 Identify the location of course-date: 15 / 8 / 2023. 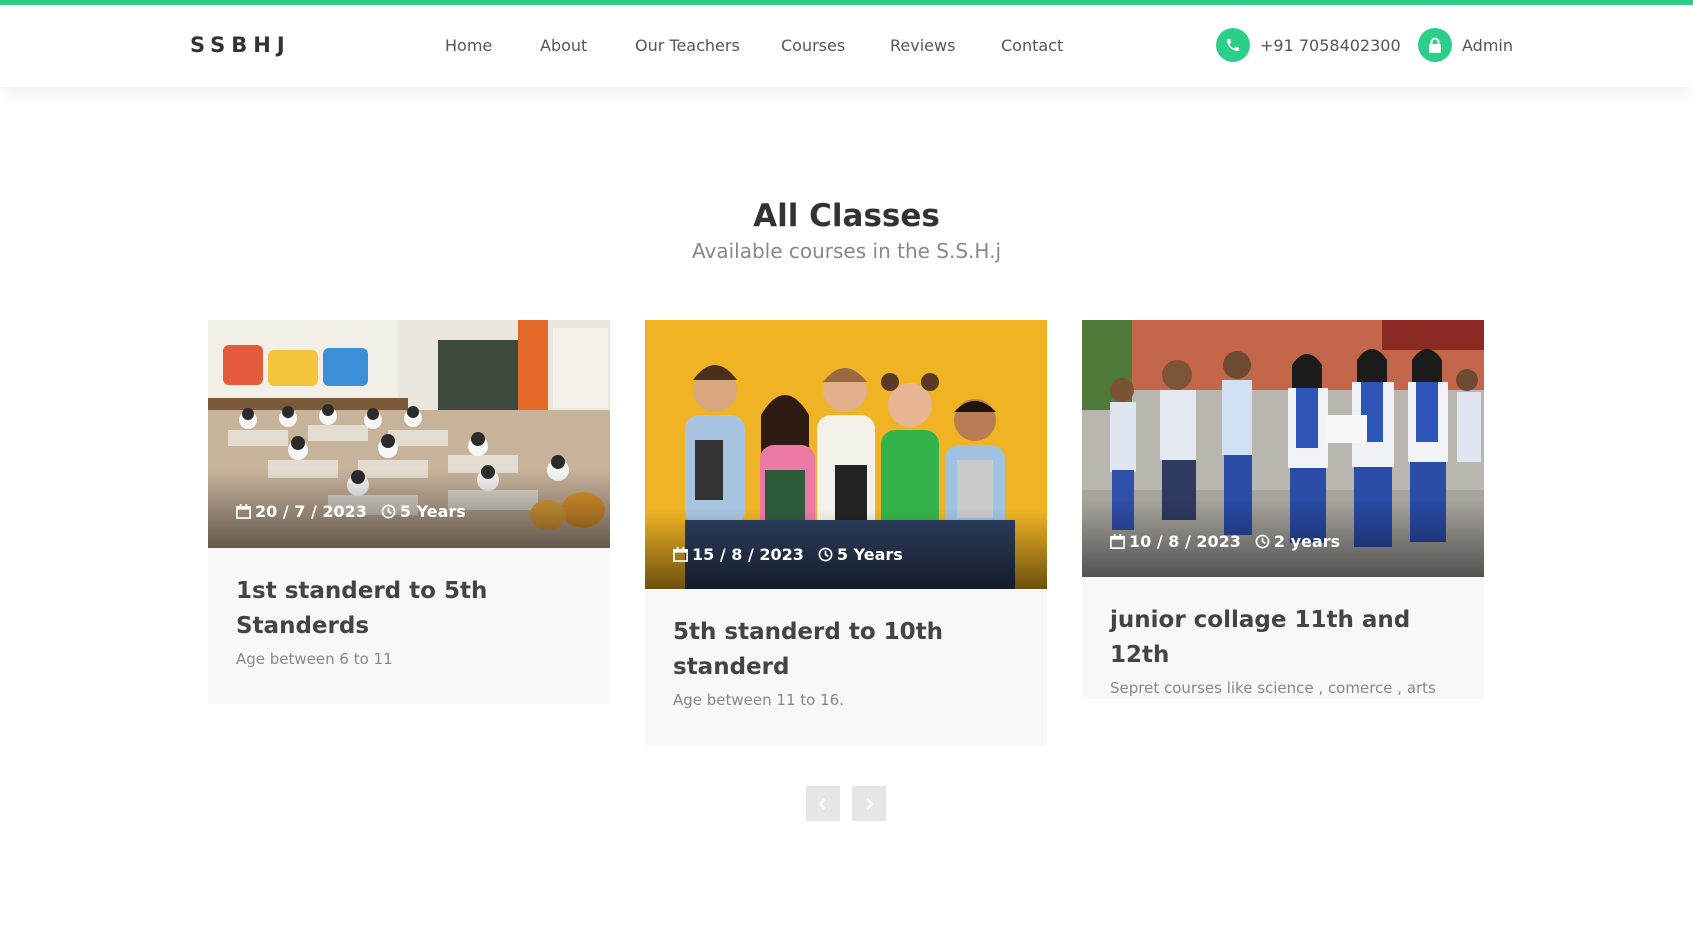
(748, 554).